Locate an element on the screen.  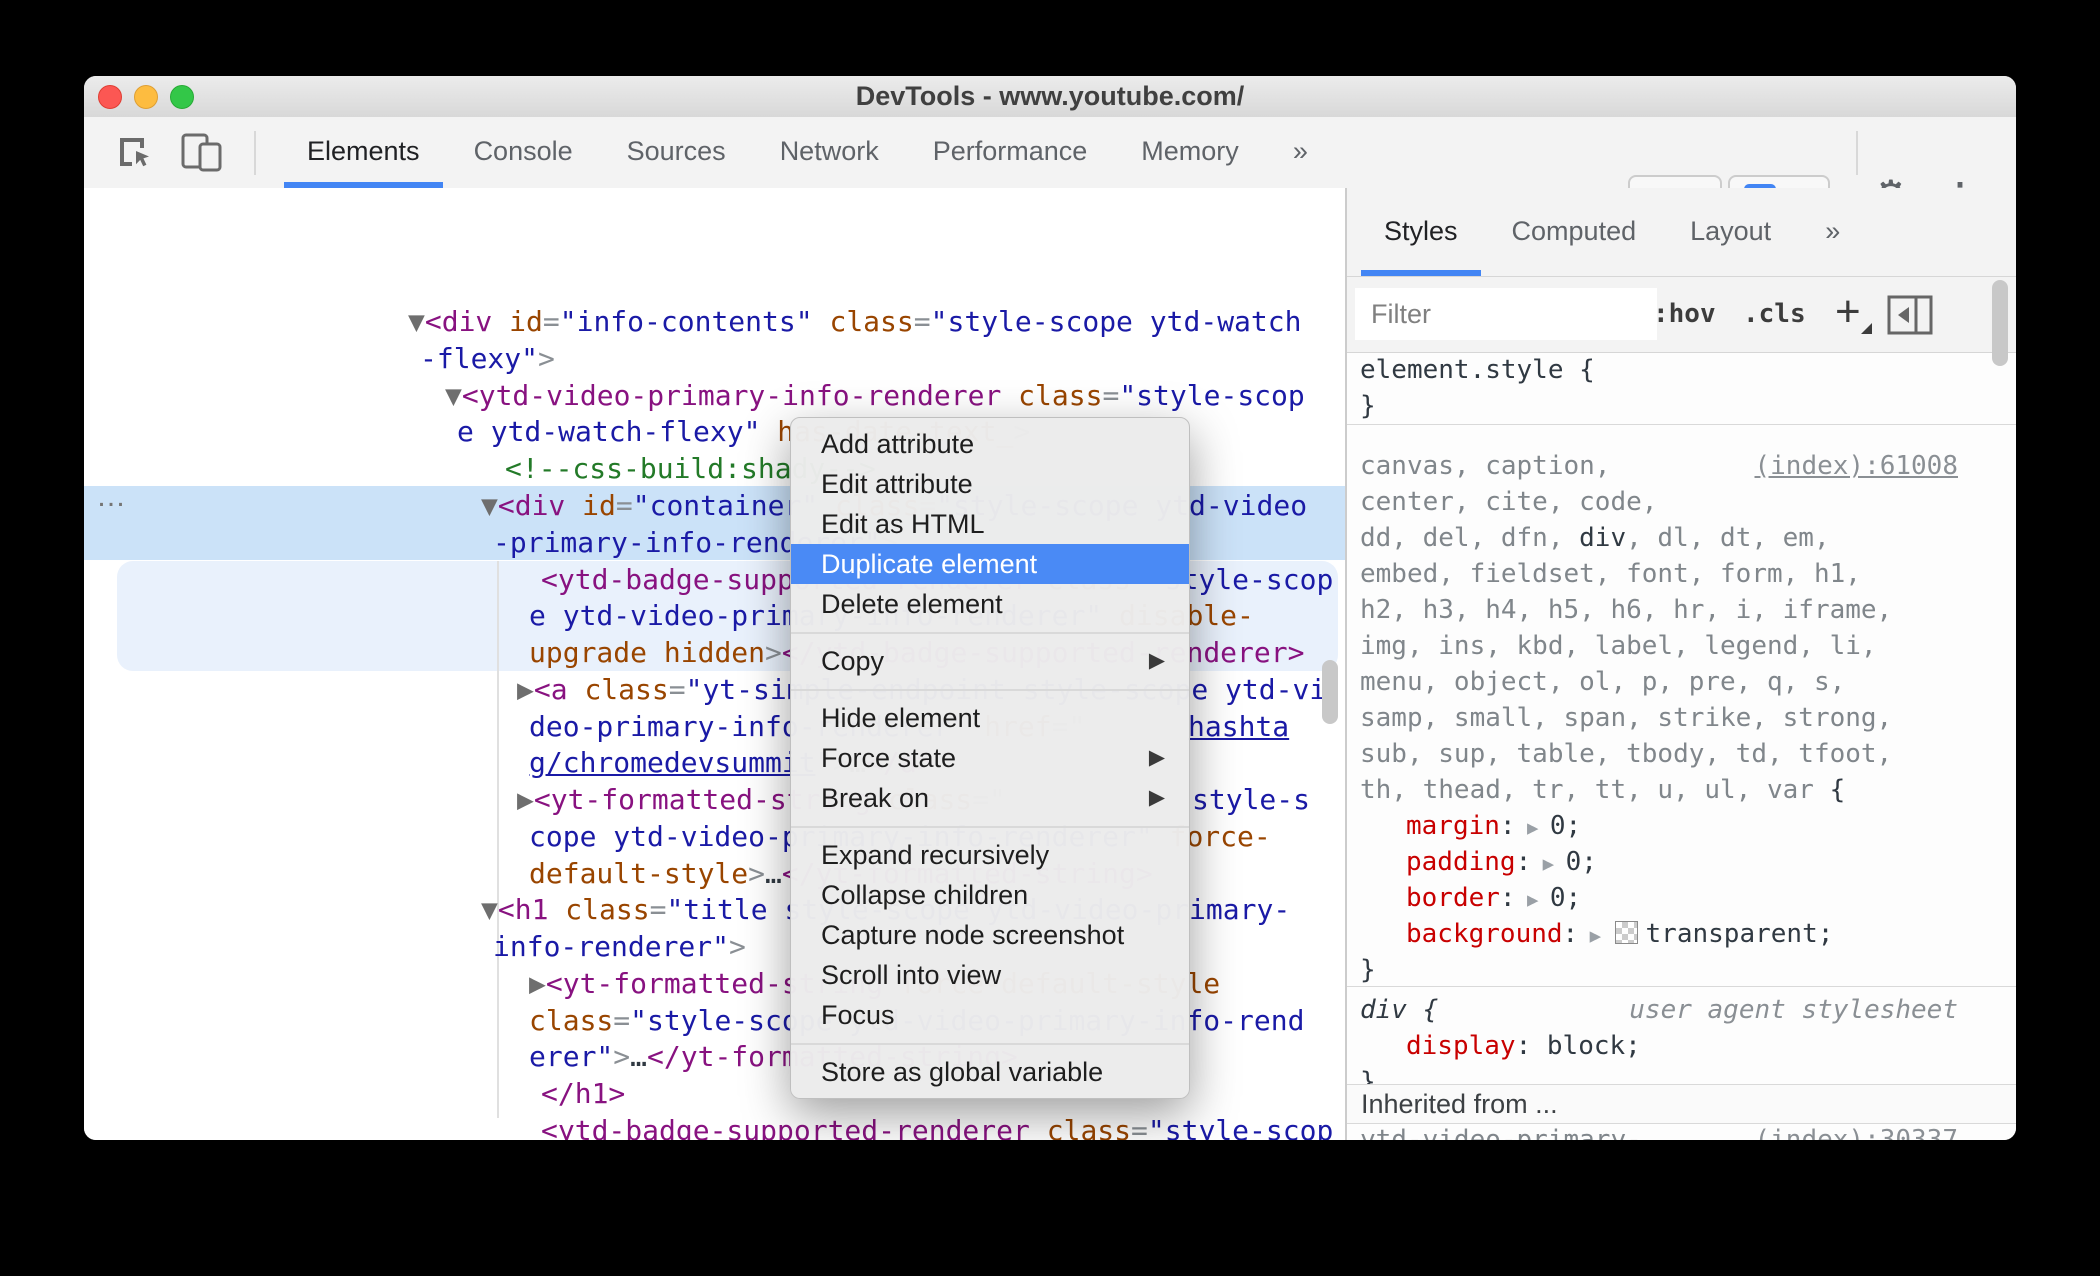
tab-network: Network is located at coordinates (829, 152).